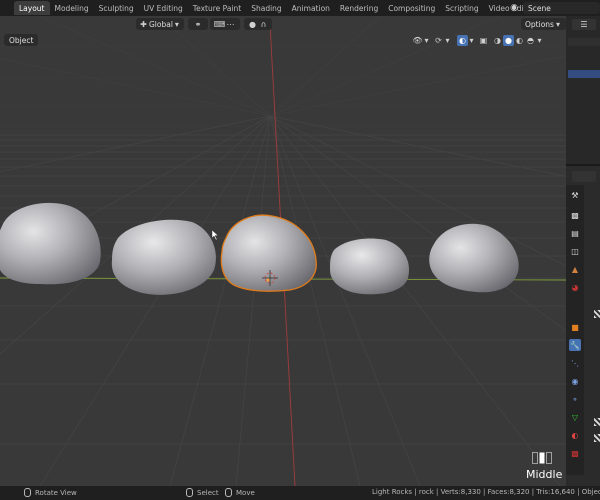  What do you see at coordinates (575, 233) in the screenshot?
I see `output-tab-icon: ▤` at bounding box center [575, 233].